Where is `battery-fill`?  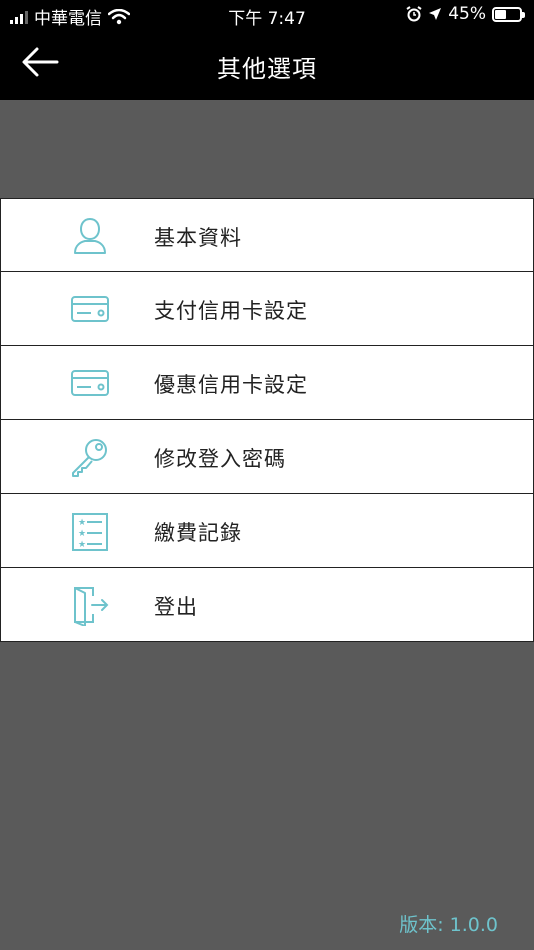
battery-fill is located at coordinates (500, 14).